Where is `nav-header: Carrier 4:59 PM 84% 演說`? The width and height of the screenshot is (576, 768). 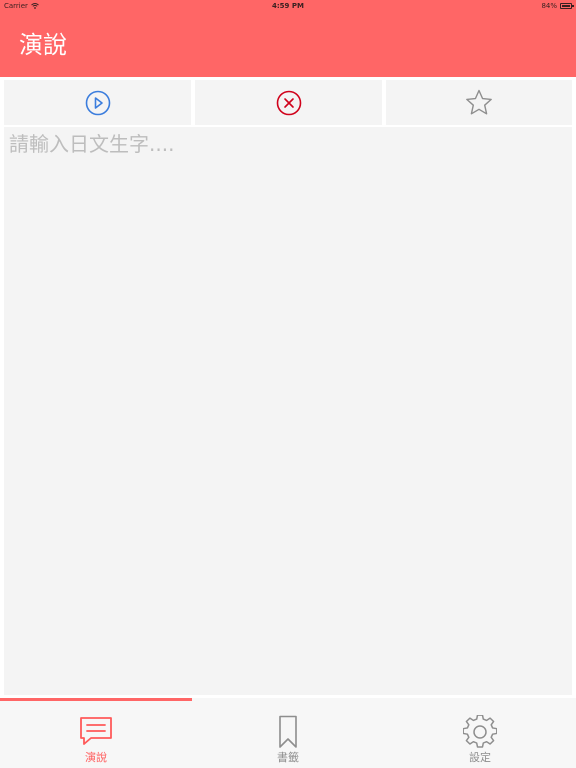
nav-header: Carrier 4:59 PM 84% 演說 is located at coordinates (288, 38).